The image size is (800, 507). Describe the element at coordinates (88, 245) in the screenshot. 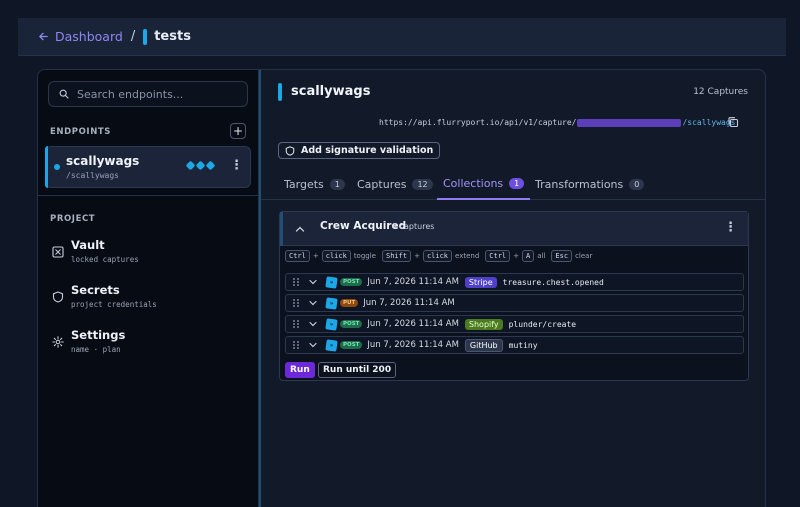

I see `sidebar-item-title: Vault` at that location.